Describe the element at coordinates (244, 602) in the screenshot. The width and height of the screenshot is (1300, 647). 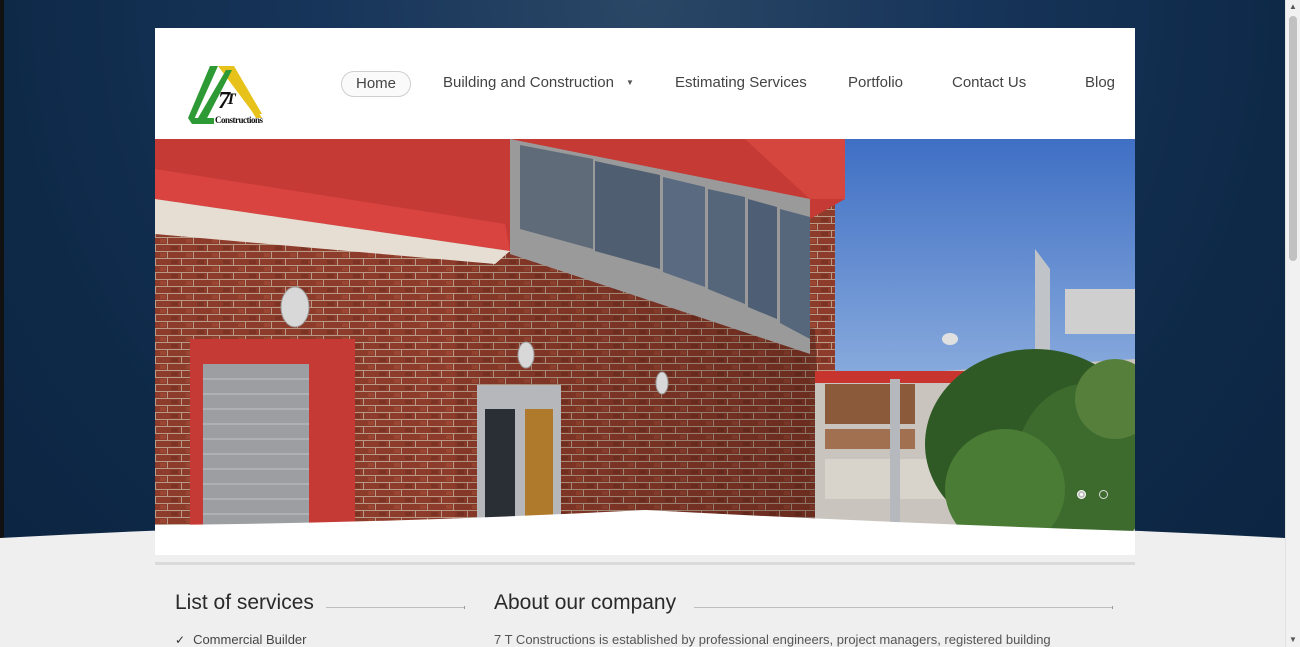
I see `services-section-title: List of services` at that location.